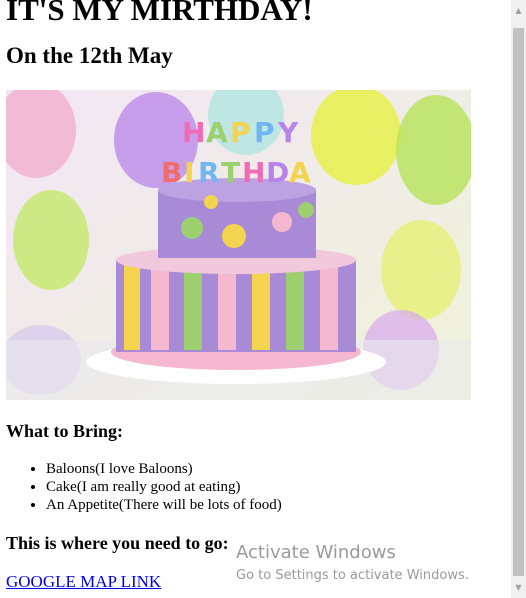  What do you see at coordinates (89, 55) in the screenshot?
I see `event-date: On the 12th May` at bounding box center [89, 55].